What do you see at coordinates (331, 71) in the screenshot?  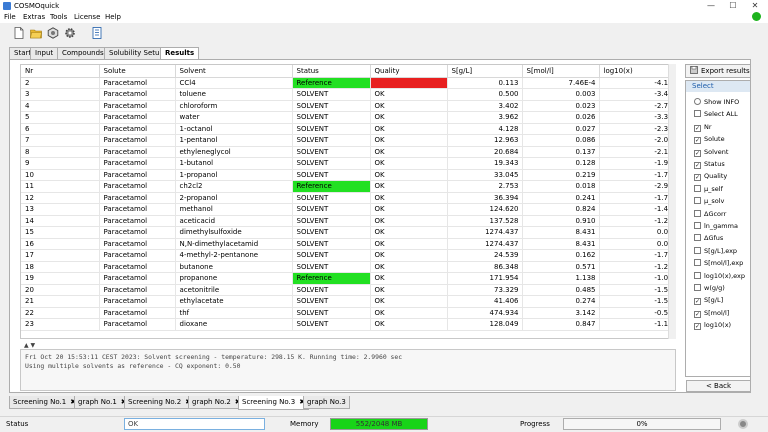 I see `column-header: Status` at bounding box center [331, 71].